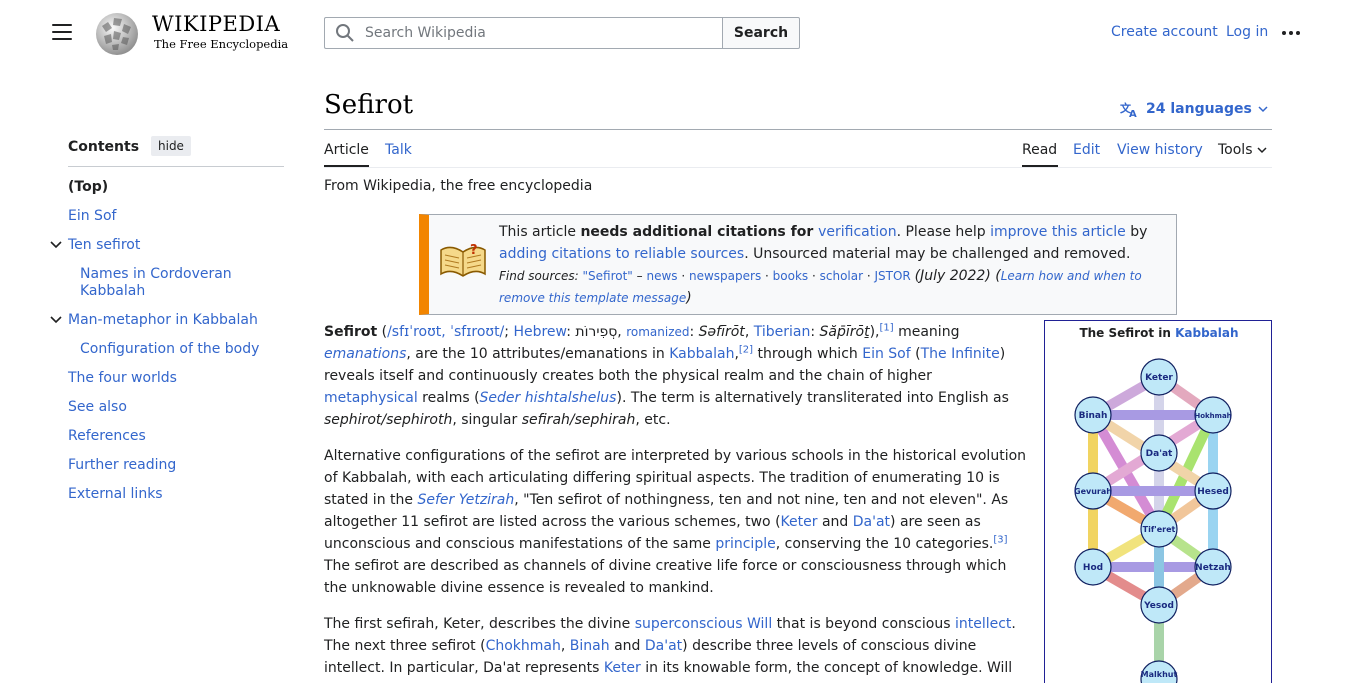 Image resolution: width=1366 pixels, height=683 pixels. Describe the element at coordinates (1247, 32) in the screenshot. I see `login-link: Log in` at that location.